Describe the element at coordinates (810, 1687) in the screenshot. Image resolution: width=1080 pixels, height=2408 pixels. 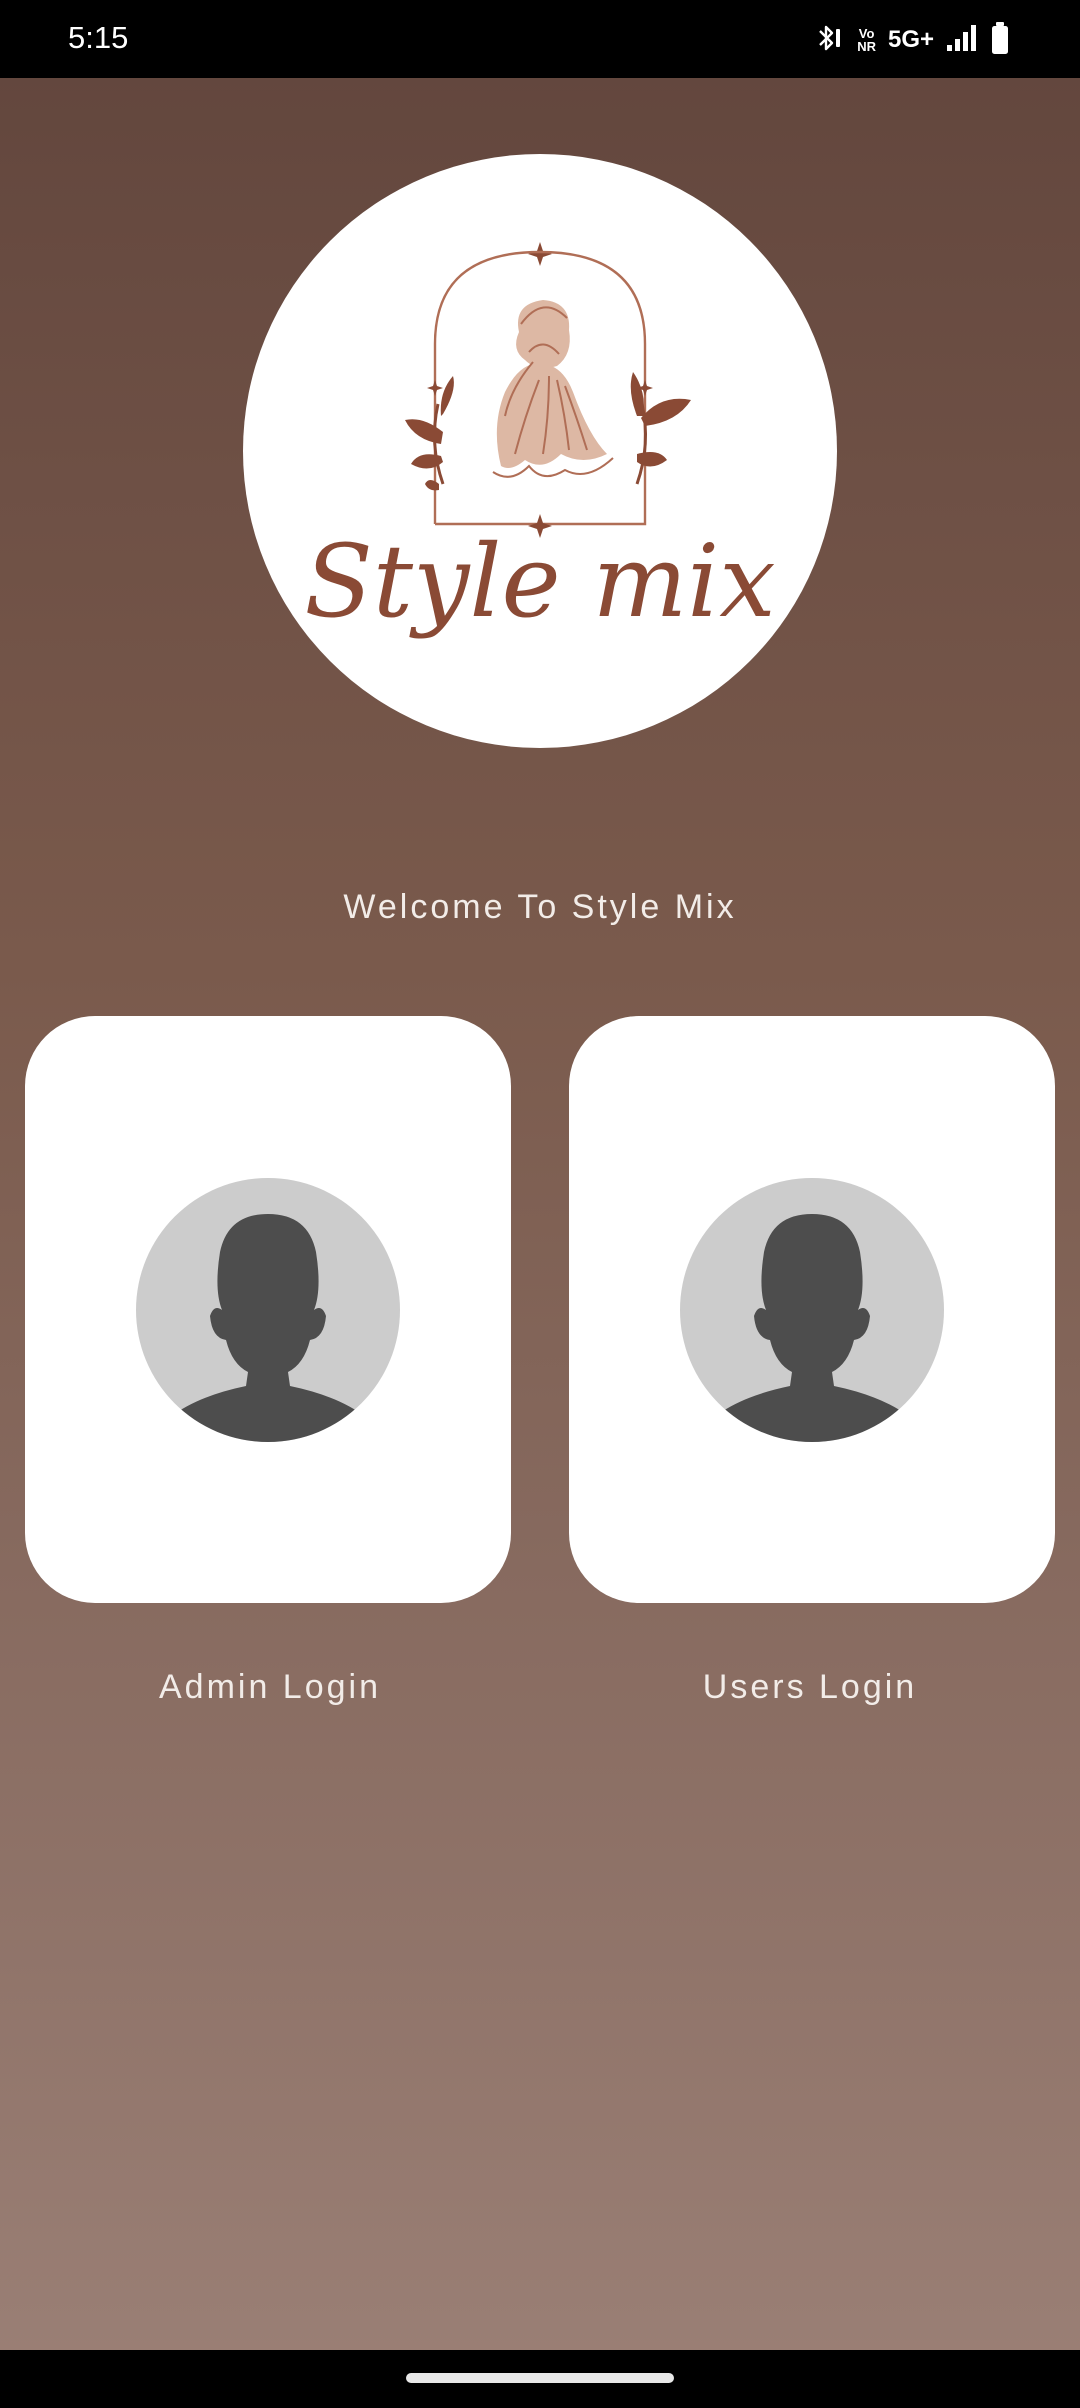
I see `users-login-label: Users Login` at that location.